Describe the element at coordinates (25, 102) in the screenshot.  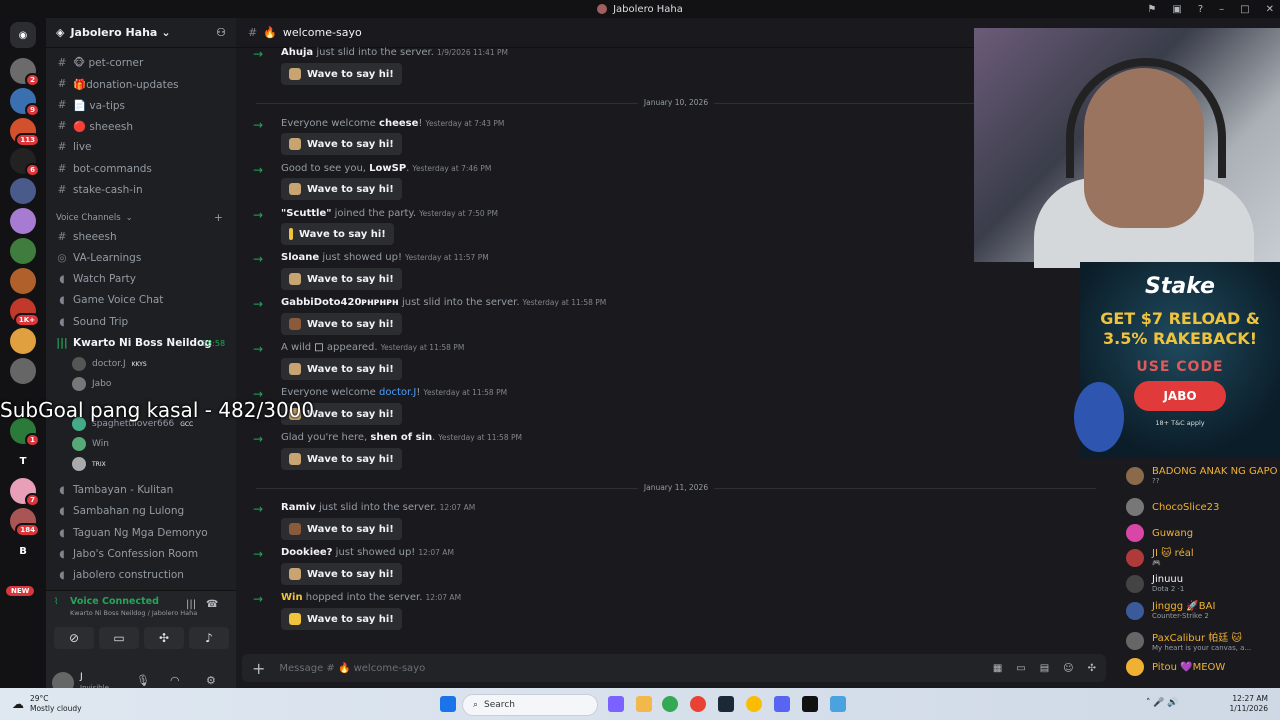
I see `server-icon: 9` at that location.